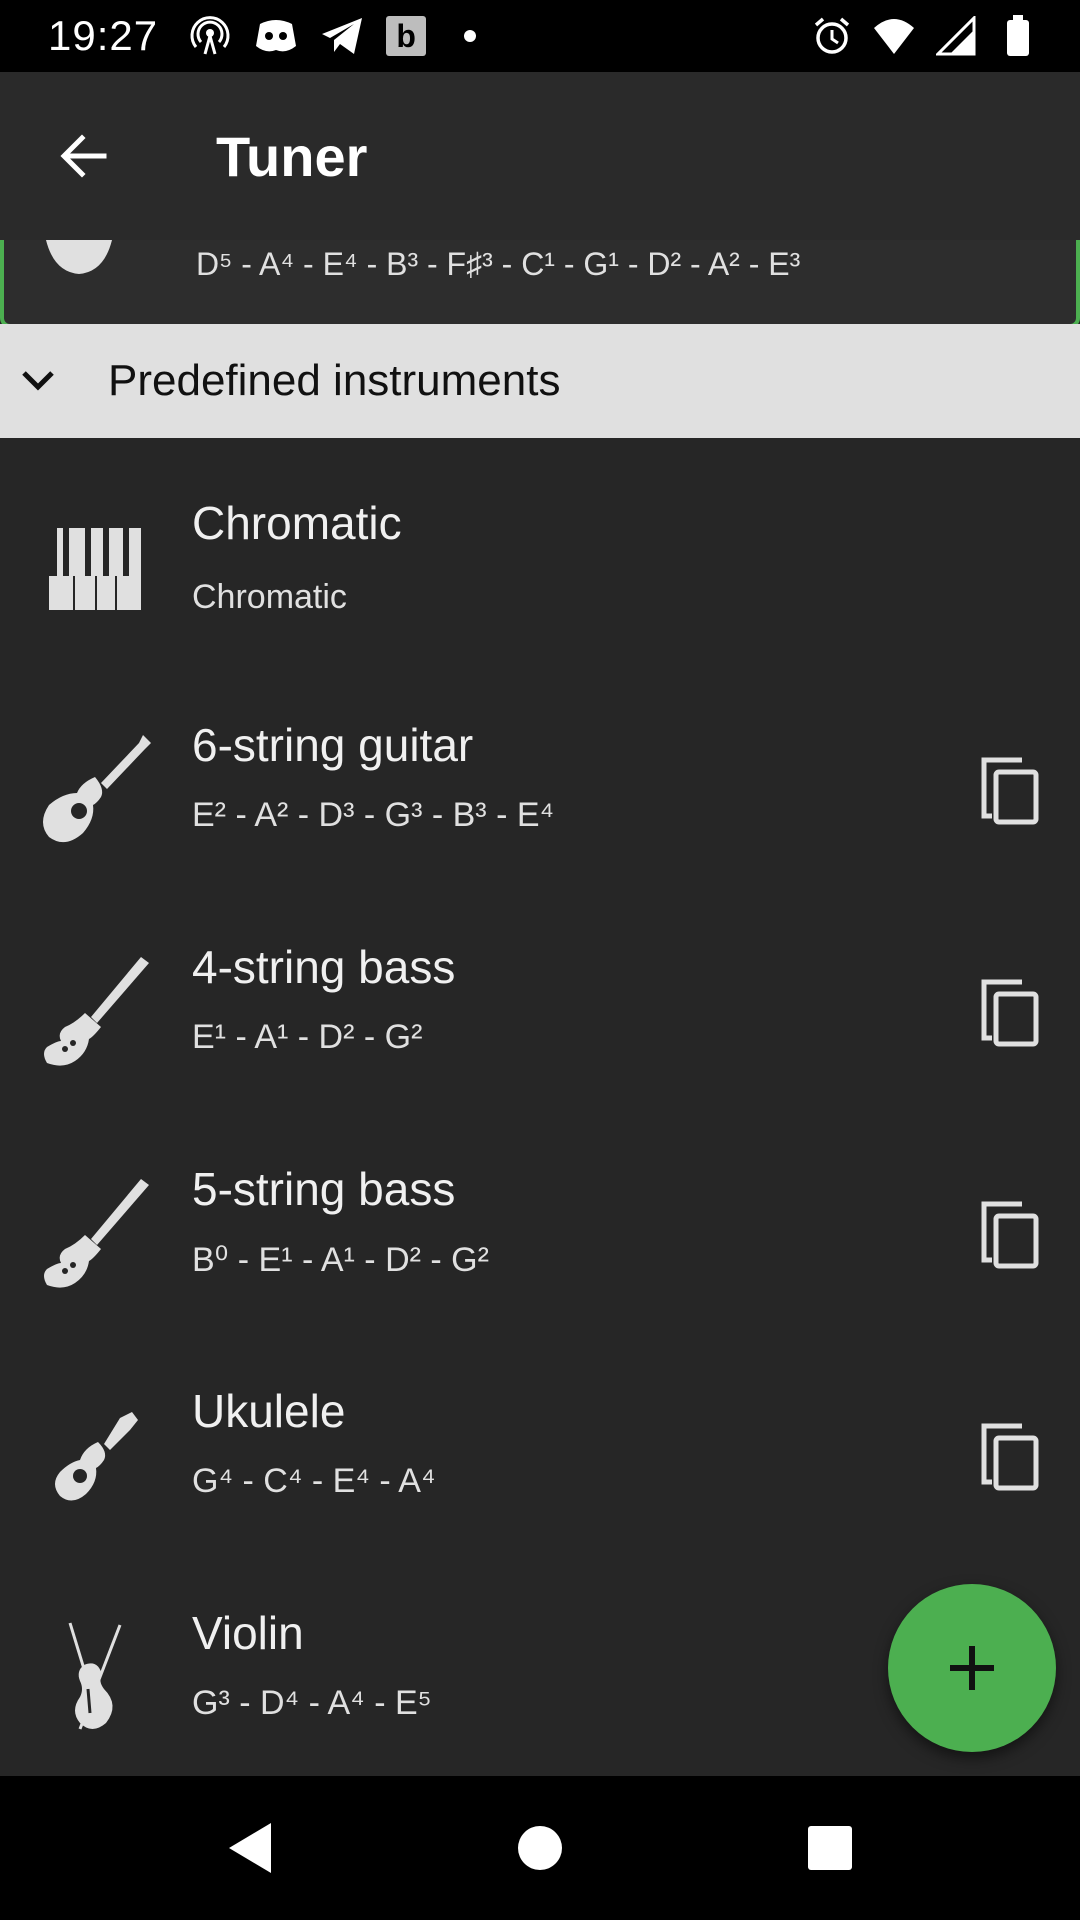  Describe the element at coordinates (334, 380) in the screenshot. I see `section-title: Predefined instruments` at that location.